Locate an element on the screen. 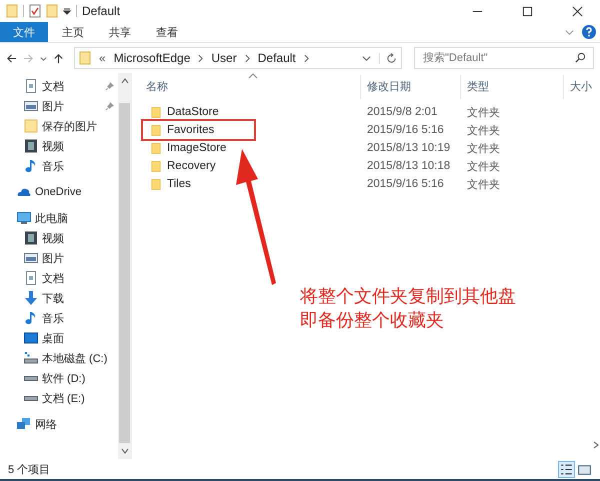 This screenshot has width=600, height=481. ribbon-tab: 共享 is located at coordinates (120, 32).